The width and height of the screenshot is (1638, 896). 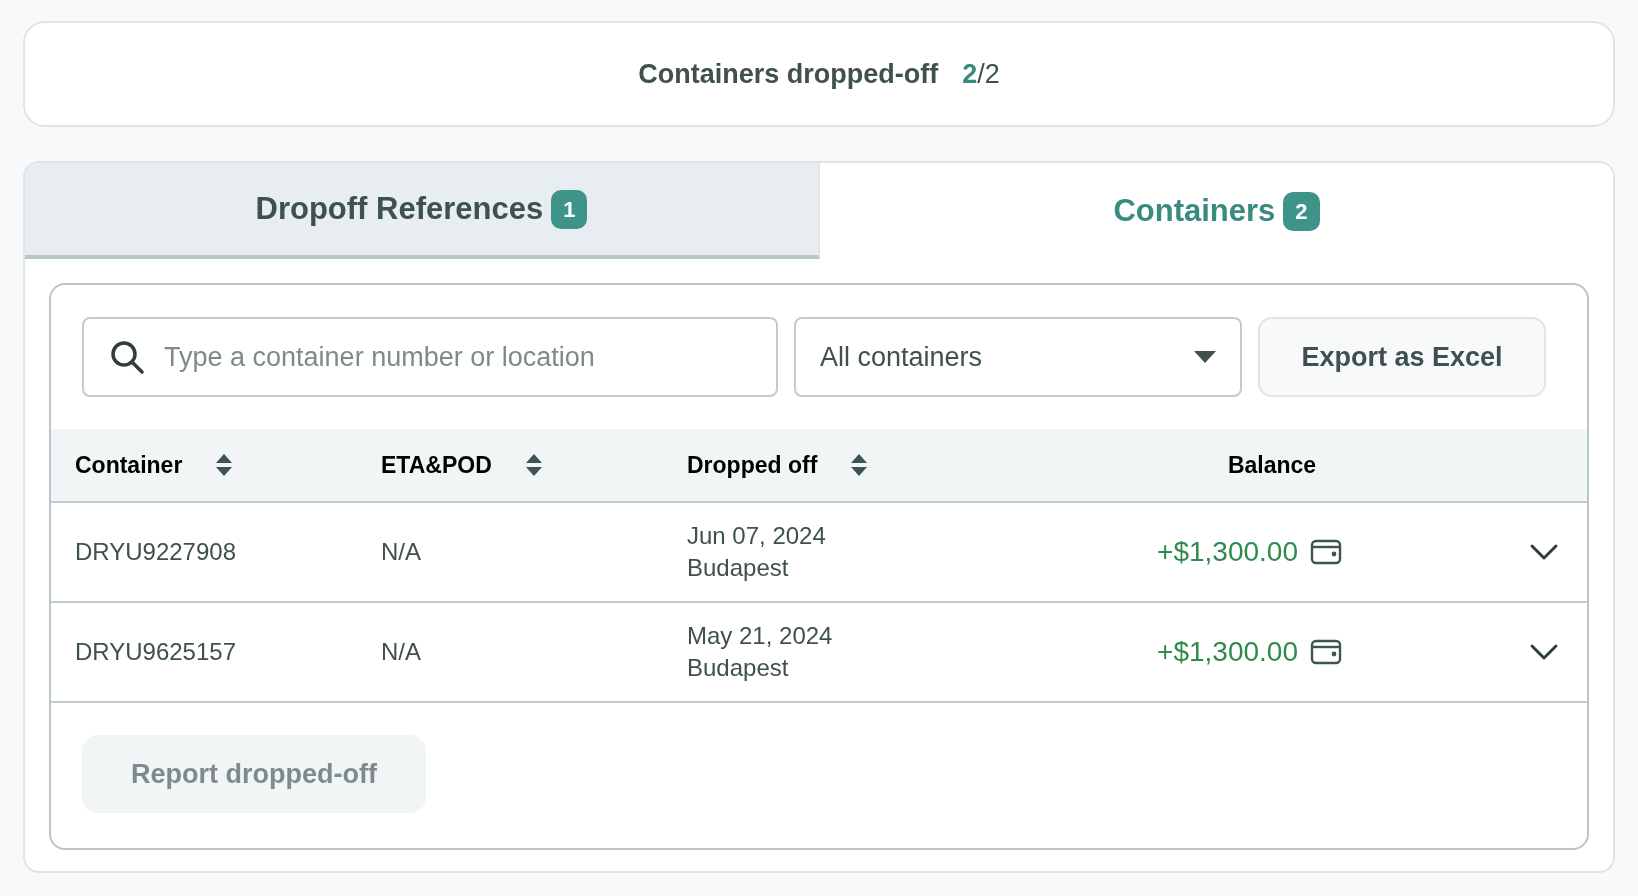 What do you see at coordinates (436, 465) in the screenshot?
I see `column-header: ETA&POD` at bounding box center [436, 465].